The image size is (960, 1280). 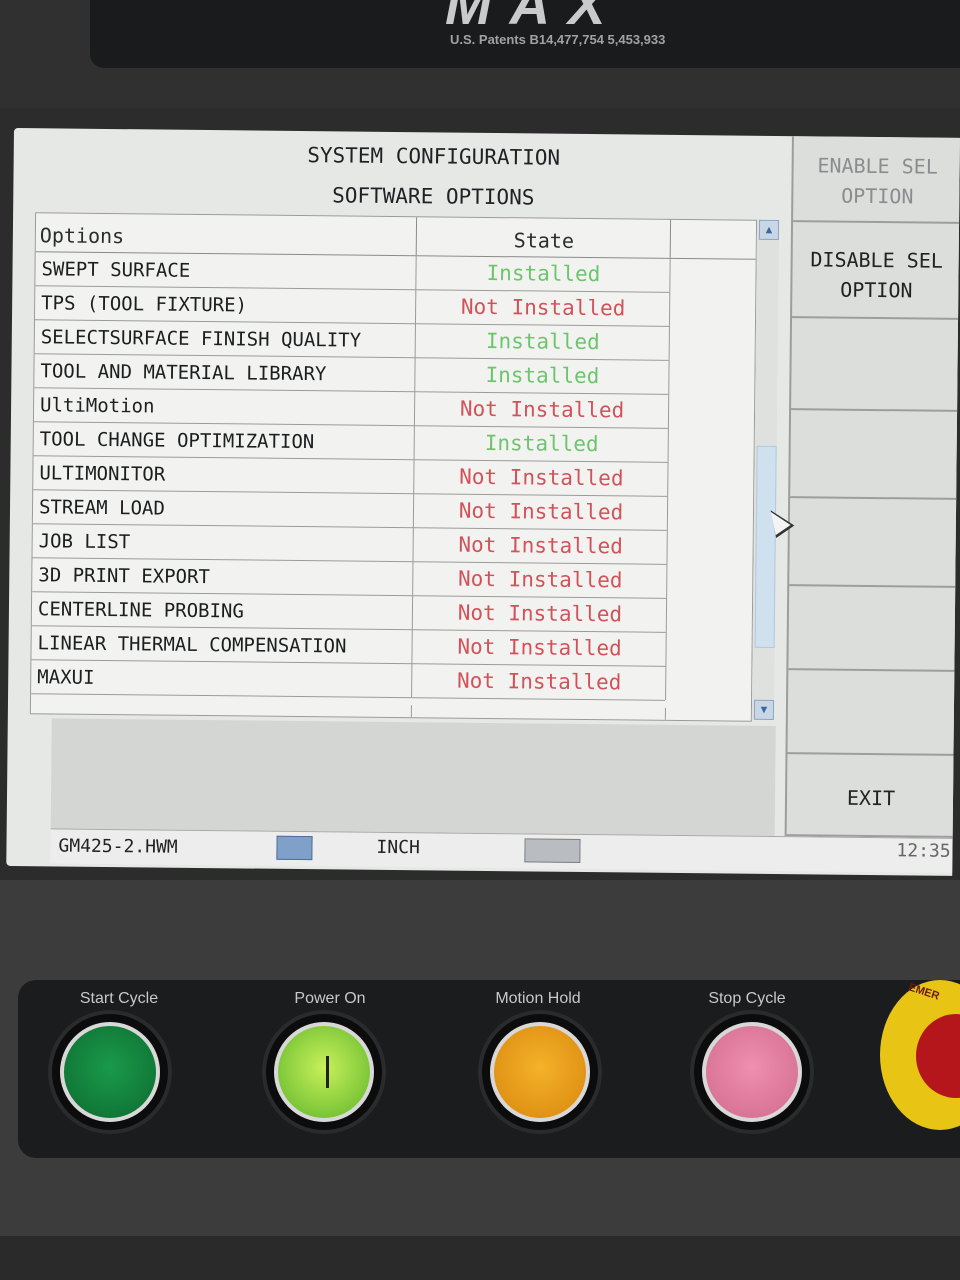 What do you see at coordinates (226, 542) in the screenshot?
I see `option-name: JOB LIST` at bounding box center [226, 542].